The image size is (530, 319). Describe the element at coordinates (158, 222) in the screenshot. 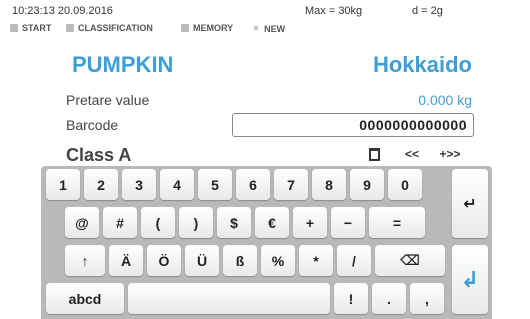

I see `key-paren-open: (` at that location.